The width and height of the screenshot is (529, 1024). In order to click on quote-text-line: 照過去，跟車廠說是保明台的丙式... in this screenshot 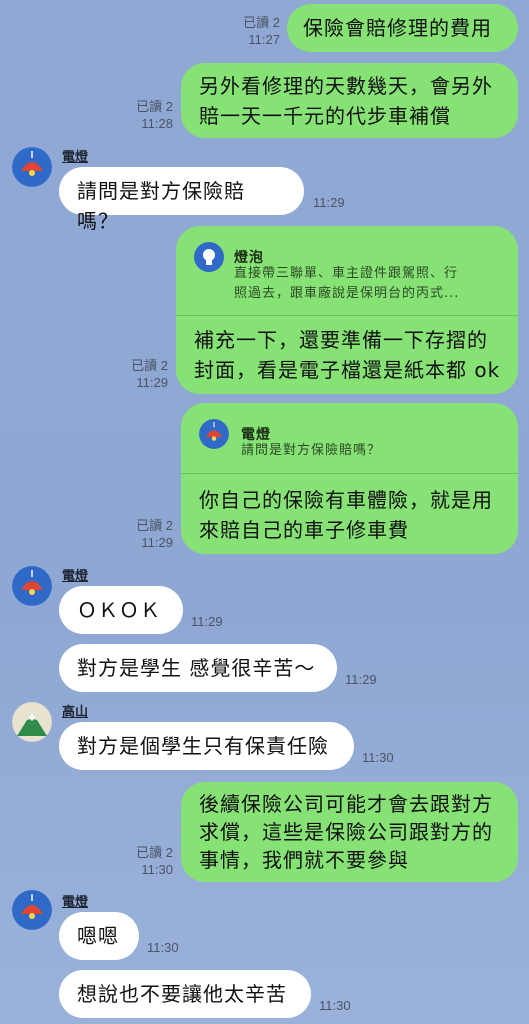, I will do `click(347, 293)`.